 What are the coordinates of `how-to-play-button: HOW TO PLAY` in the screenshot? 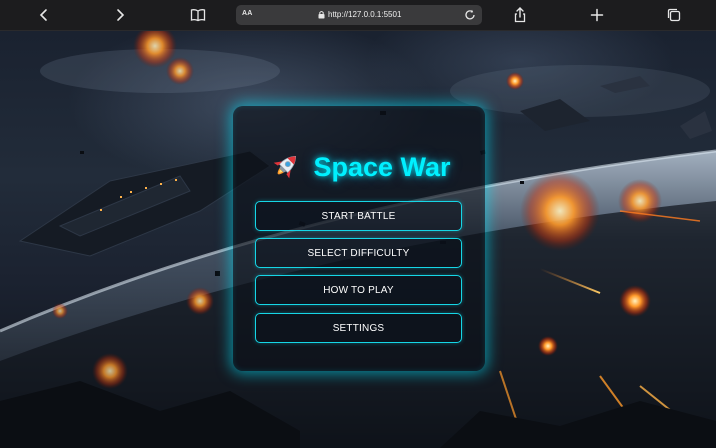 It's located at (358, 290).